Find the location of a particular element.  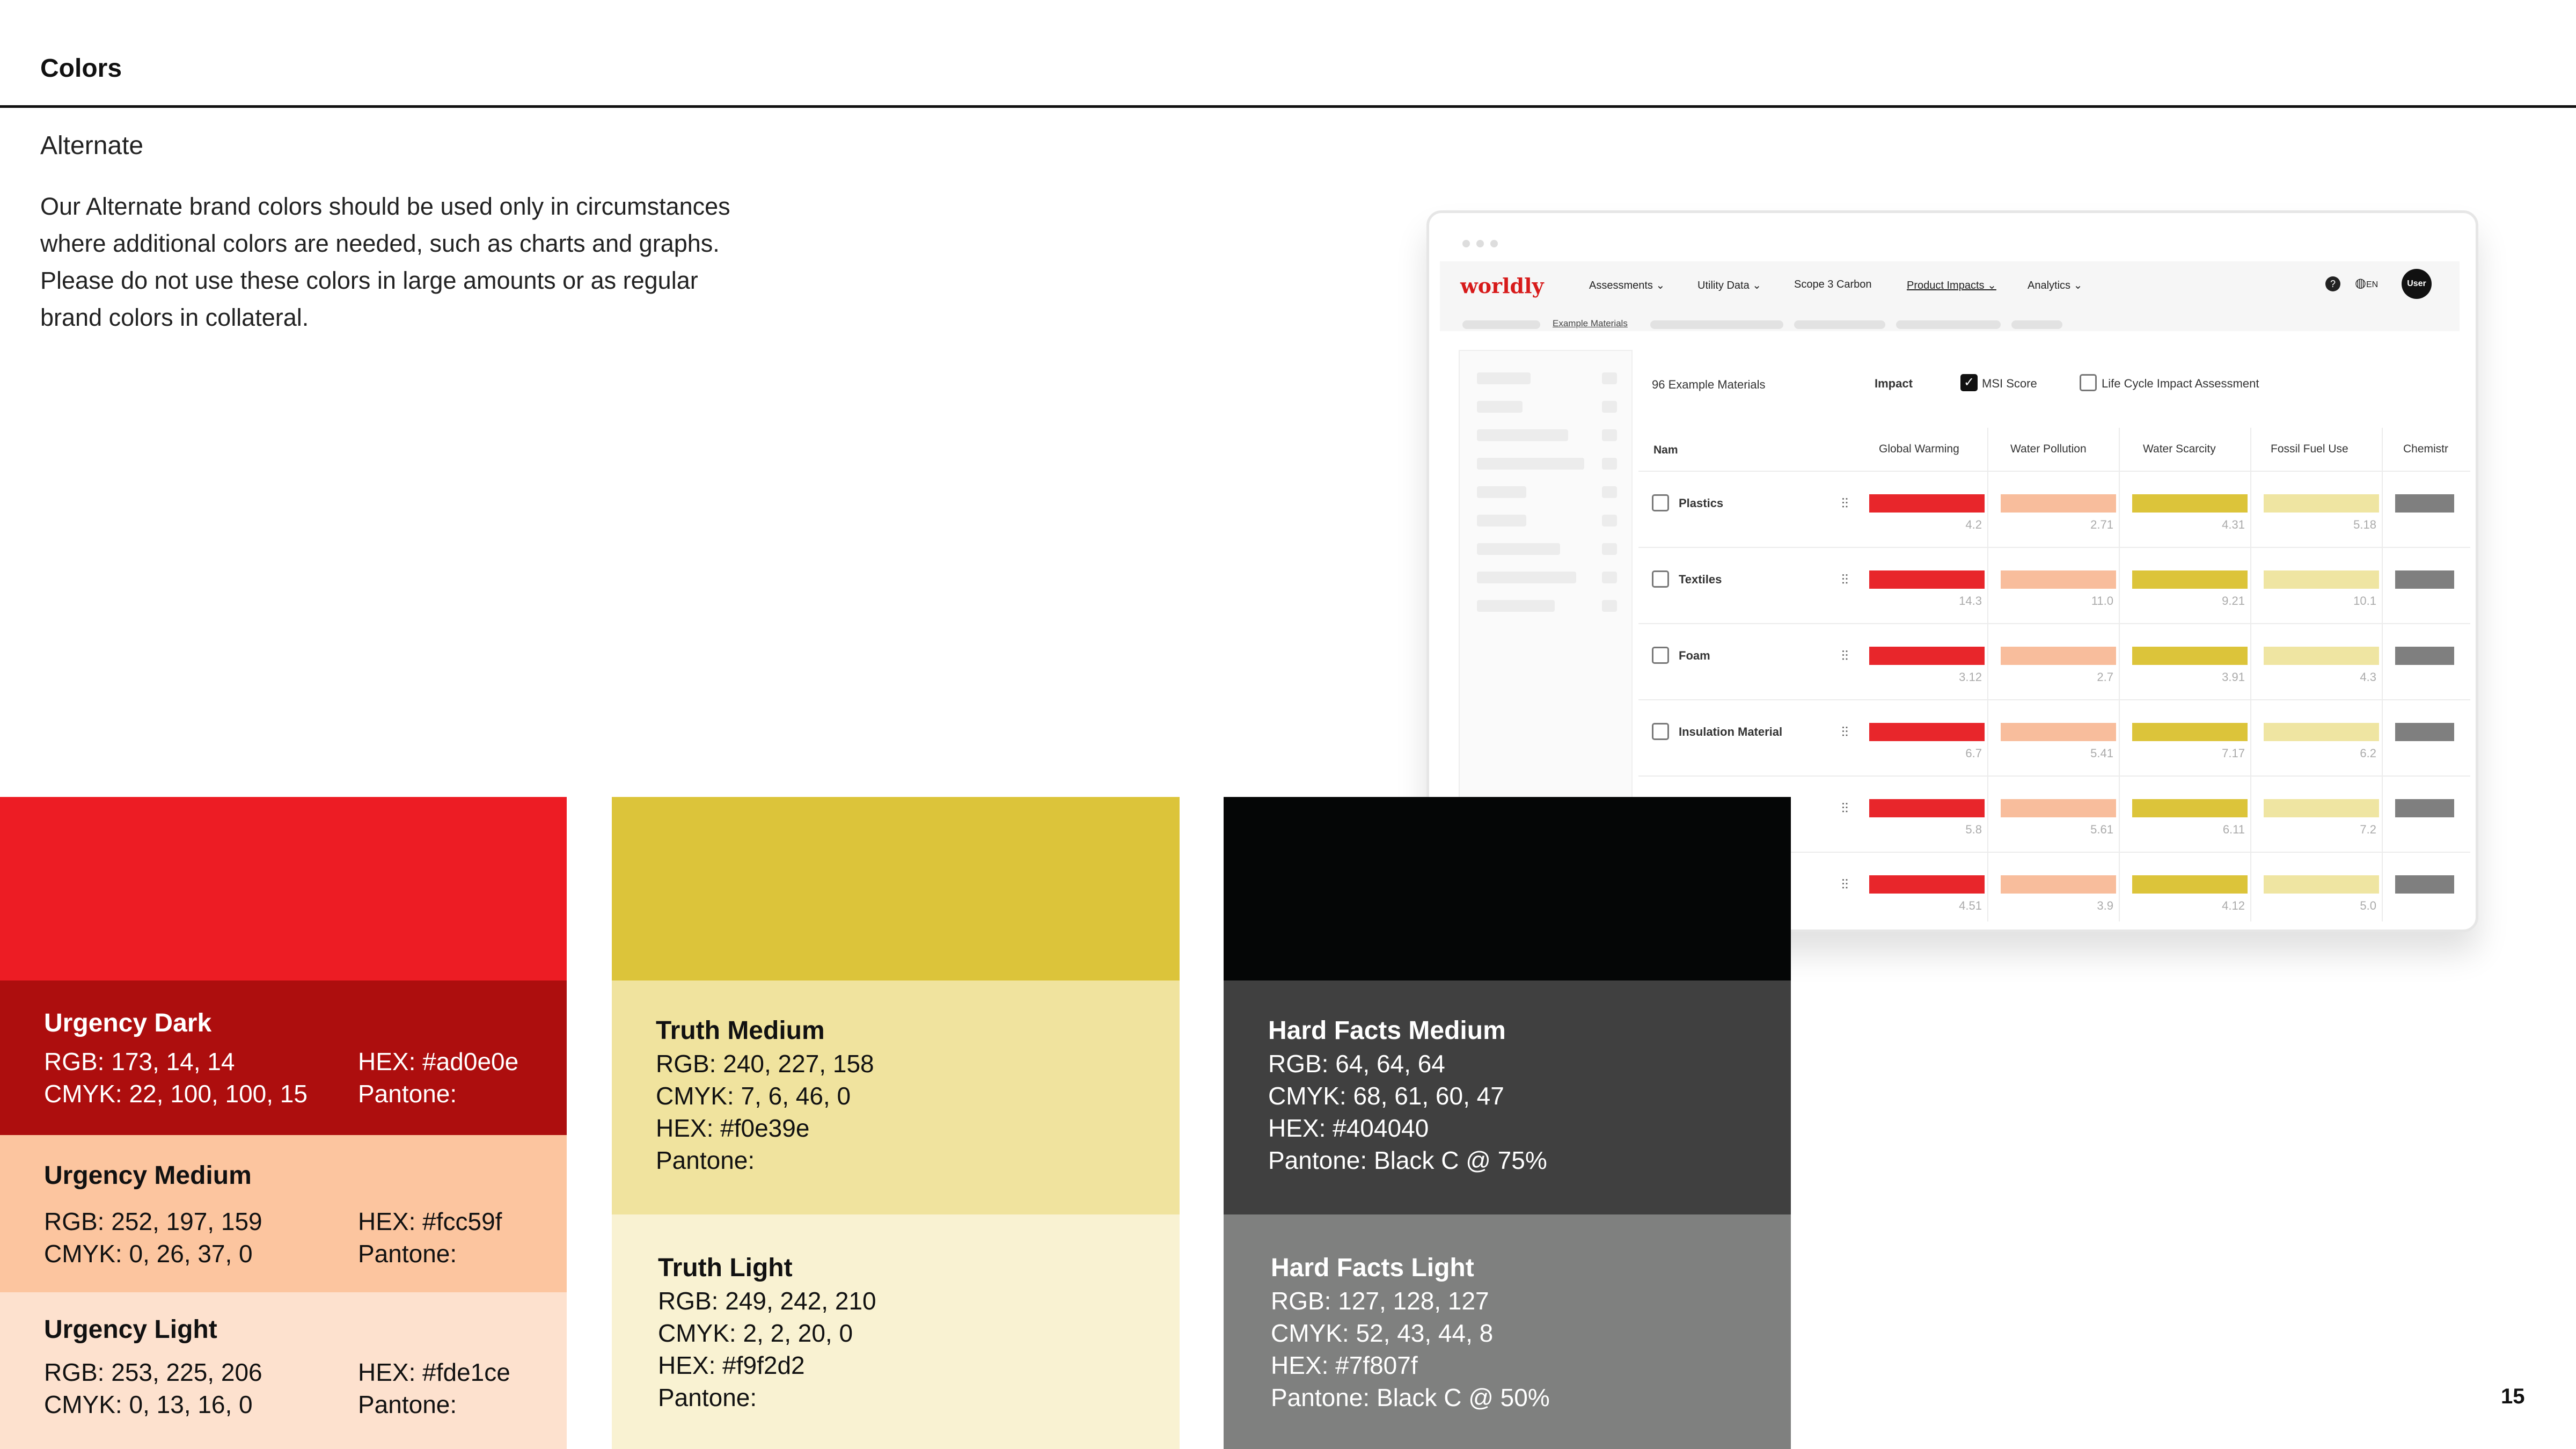

truth-swatch-top is located at coordinates (896, 888).